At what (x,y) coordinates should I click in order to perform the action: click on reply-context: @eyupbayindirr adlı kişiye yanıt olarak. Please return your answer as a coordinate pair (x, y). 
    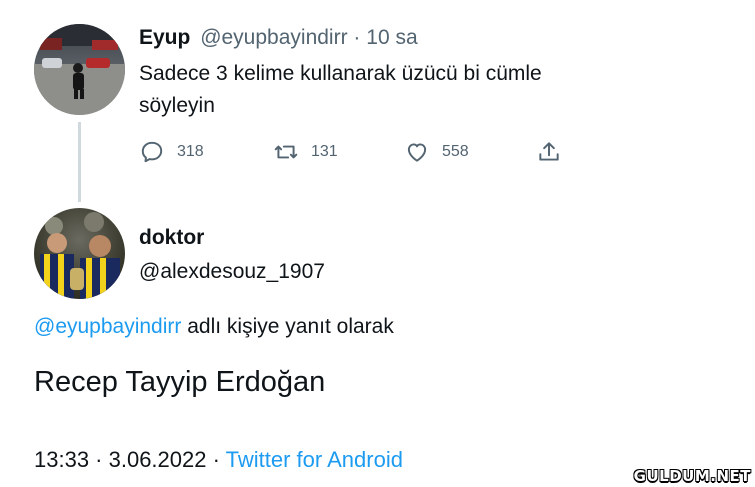
    Looking at the image, I should click on (214, 327).